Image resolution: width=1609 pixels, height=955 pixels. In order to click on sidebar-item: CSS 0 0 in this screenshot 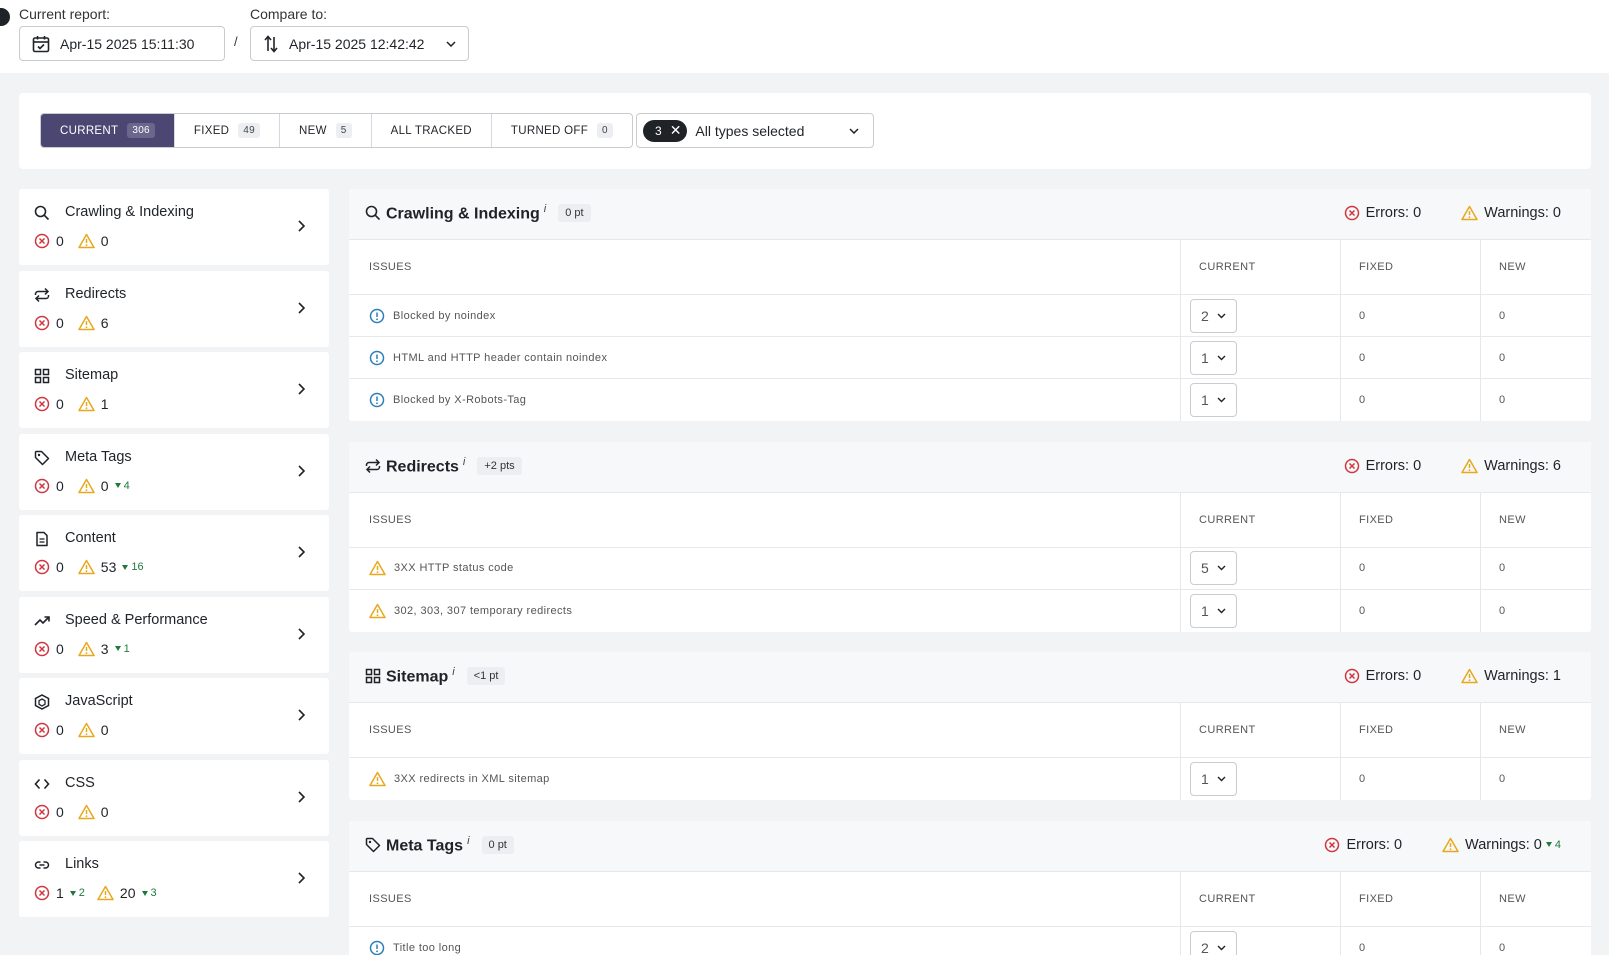, I will do `click(174, 797)`.